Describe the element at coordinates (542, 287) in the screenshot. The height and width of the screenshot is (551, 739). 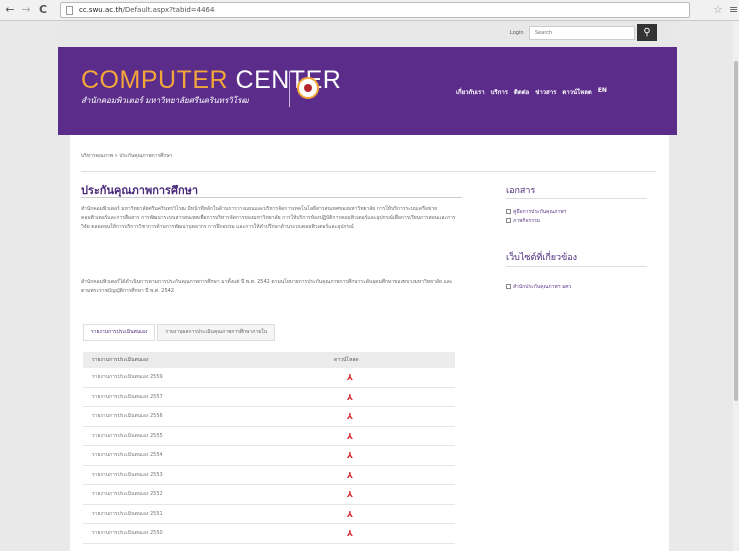
I see `sidebar-link-label: สำนักประกันคุณภาพฯ มศว` at that location.